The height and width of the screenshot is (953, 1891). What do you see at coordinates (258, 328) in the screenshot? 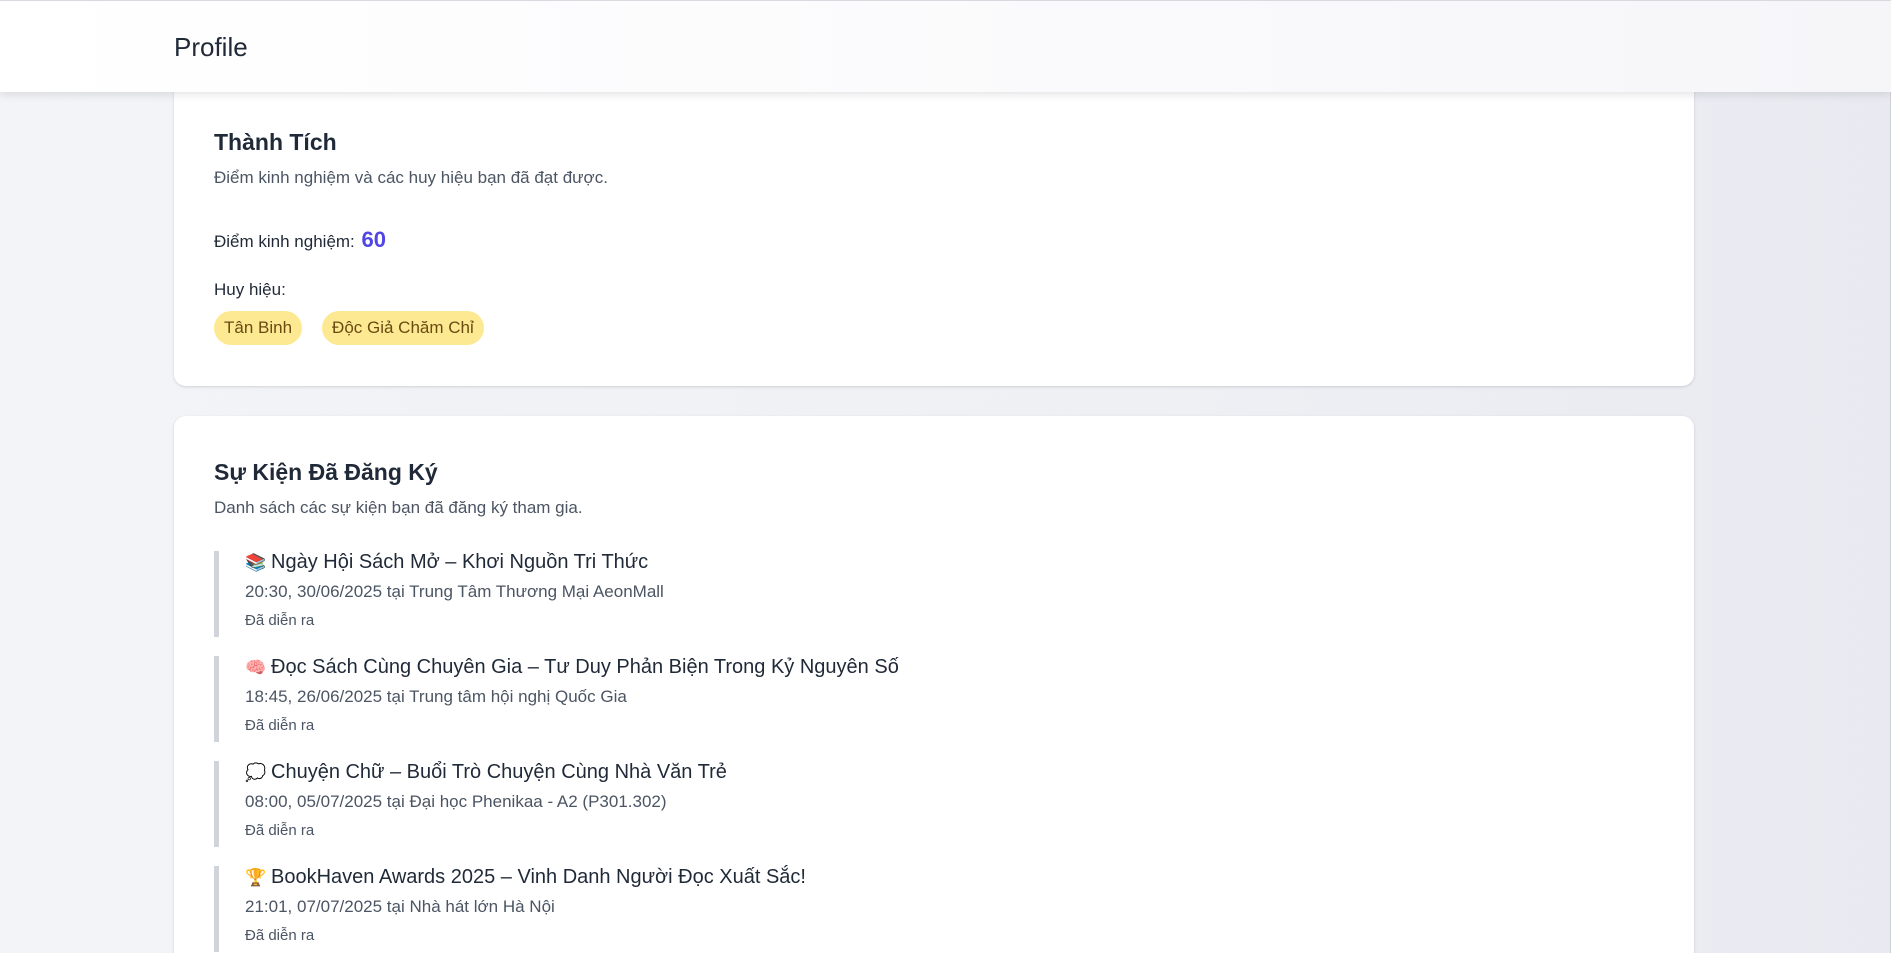
I see `badge-tan-binh: Tân Binh` at bounding box center [258, 328].